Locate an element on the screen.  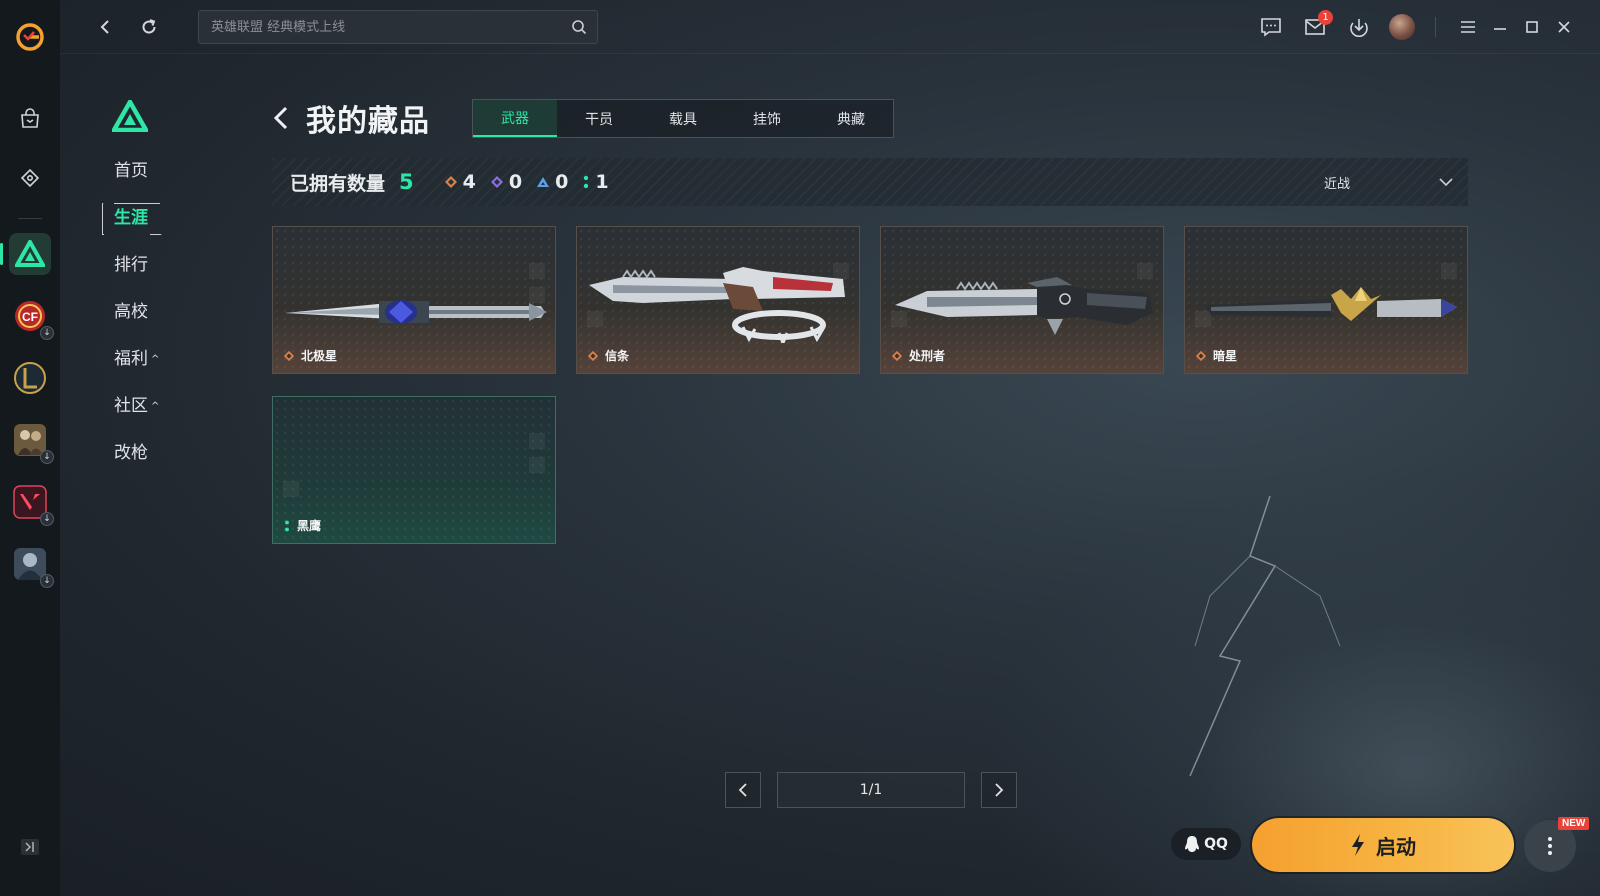
back-button is located at coordinates (105, 27).